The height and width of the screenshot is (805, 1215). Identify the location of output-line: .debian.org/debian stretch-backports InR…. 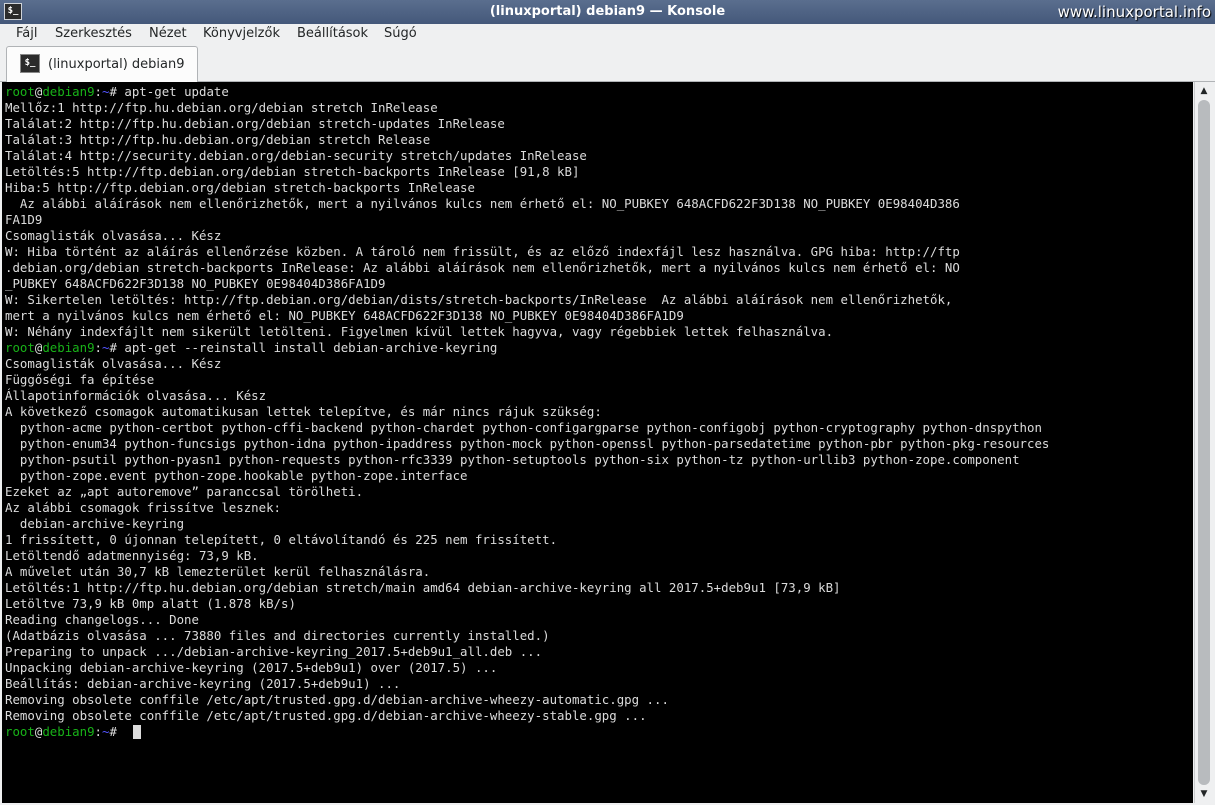
(482, 268).